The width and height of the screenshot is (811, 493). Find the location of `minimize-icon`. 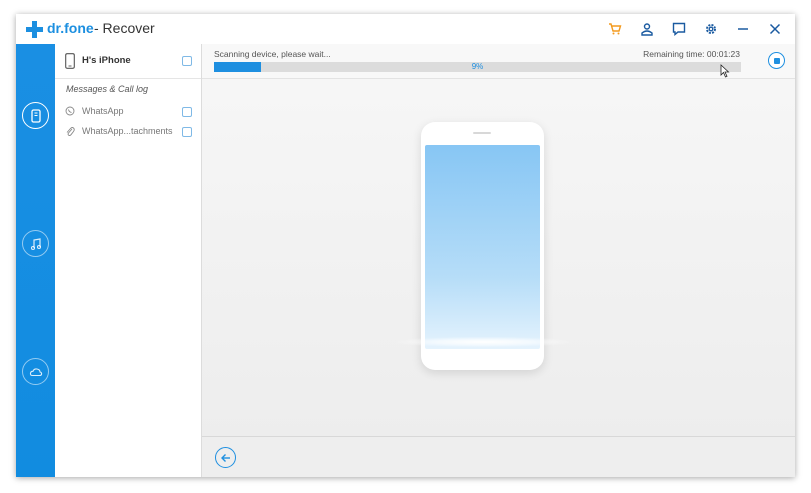

minimize-icon is located at coordinates (743, 29).